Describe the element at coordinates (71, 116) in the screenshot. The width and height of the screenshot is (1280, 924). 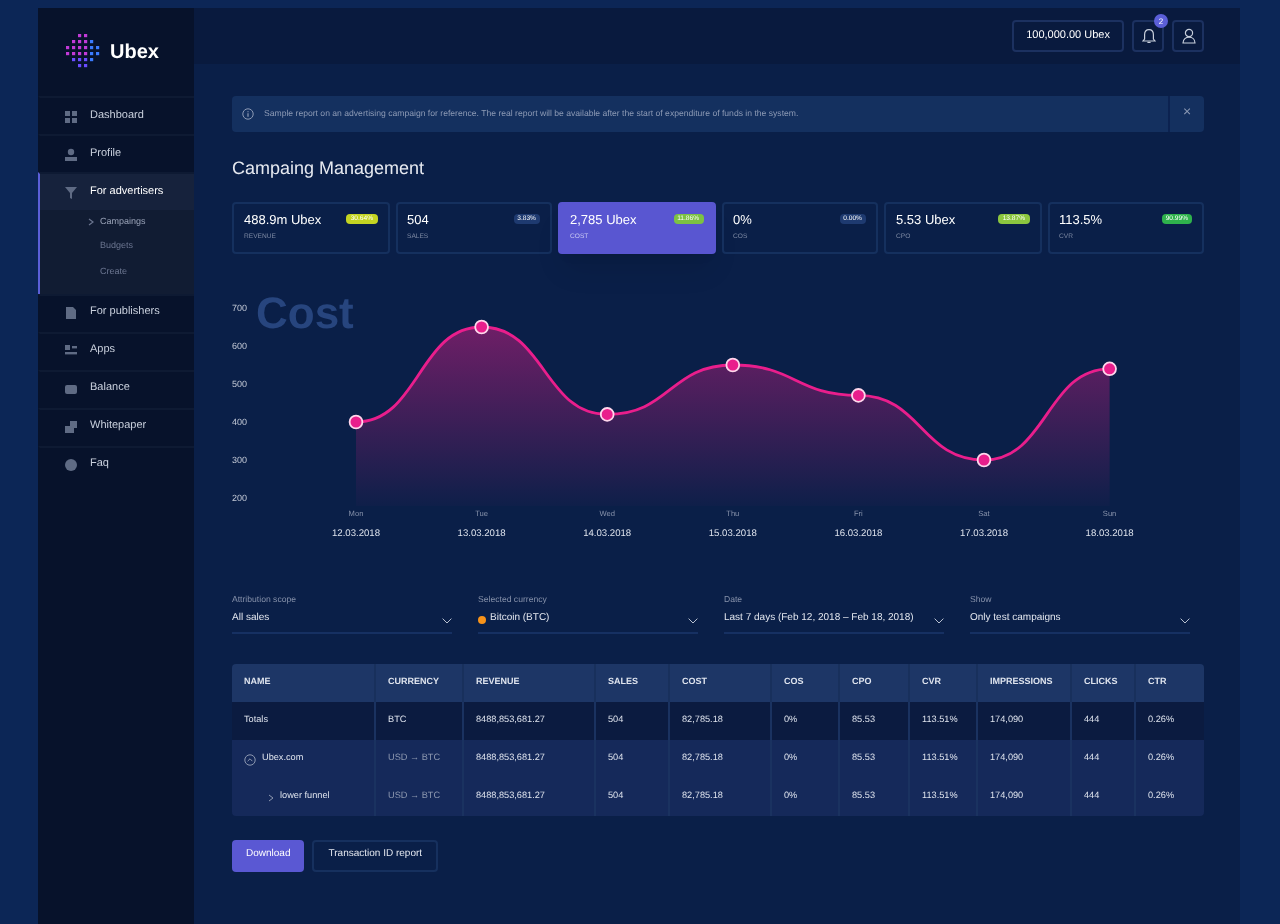
I see `grid-icon` at that location.